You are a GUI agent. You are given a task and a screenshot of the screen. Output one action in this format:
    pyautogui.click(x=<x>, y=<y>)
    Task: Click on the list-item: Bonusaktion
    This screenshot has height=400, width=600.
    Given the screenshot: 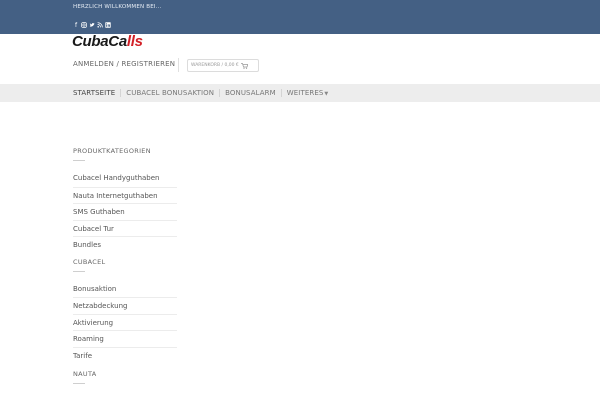 What is the action you would take?
    pyautogui.click(x=125, y=289)
    